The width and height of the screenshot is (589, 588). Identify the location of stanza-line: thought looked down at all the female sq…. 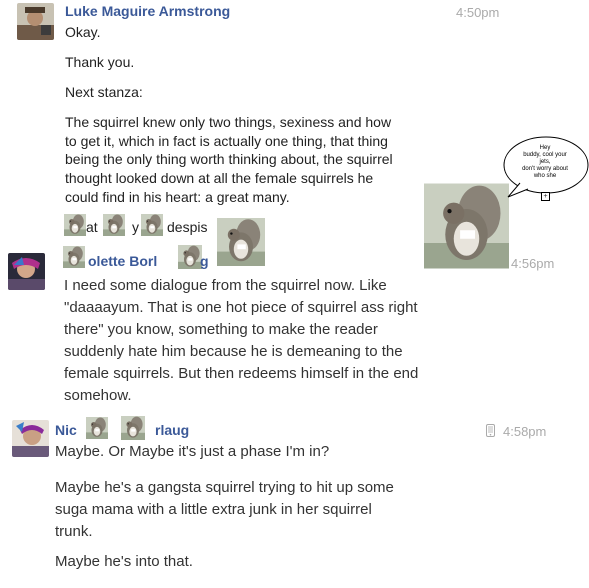
(219, 178).